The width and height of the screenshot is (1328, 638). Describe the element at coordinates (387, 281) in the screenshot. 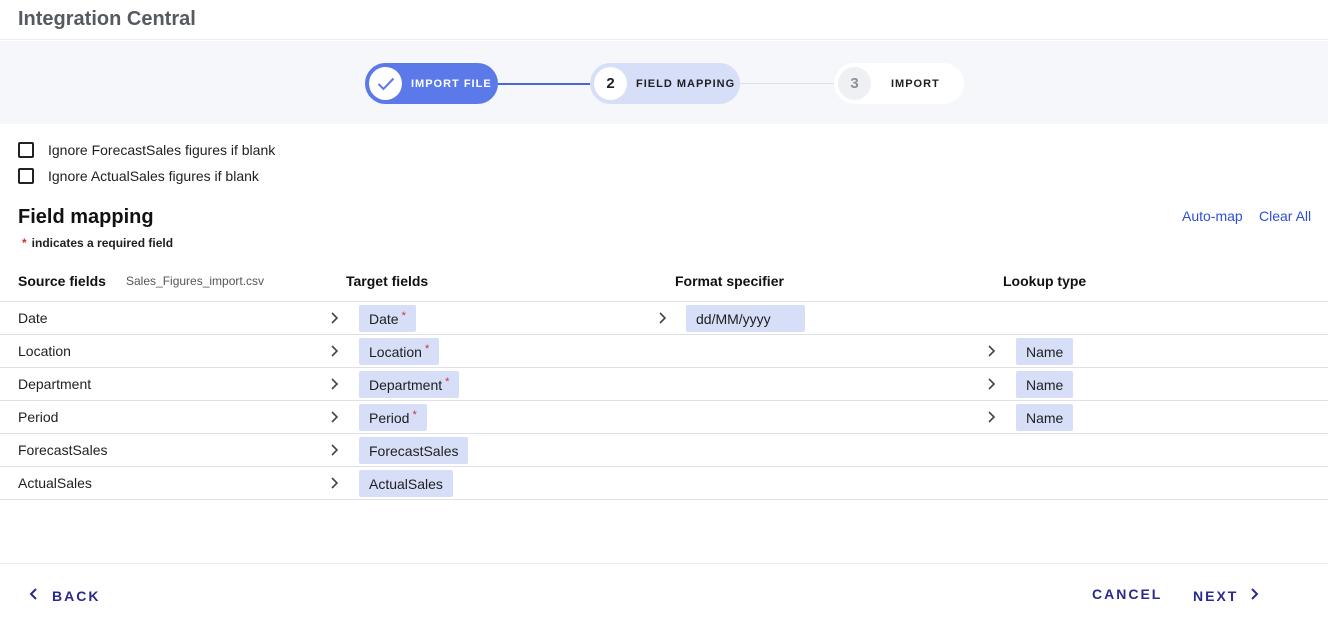

I see `column-header-target: Target fields` at that location.